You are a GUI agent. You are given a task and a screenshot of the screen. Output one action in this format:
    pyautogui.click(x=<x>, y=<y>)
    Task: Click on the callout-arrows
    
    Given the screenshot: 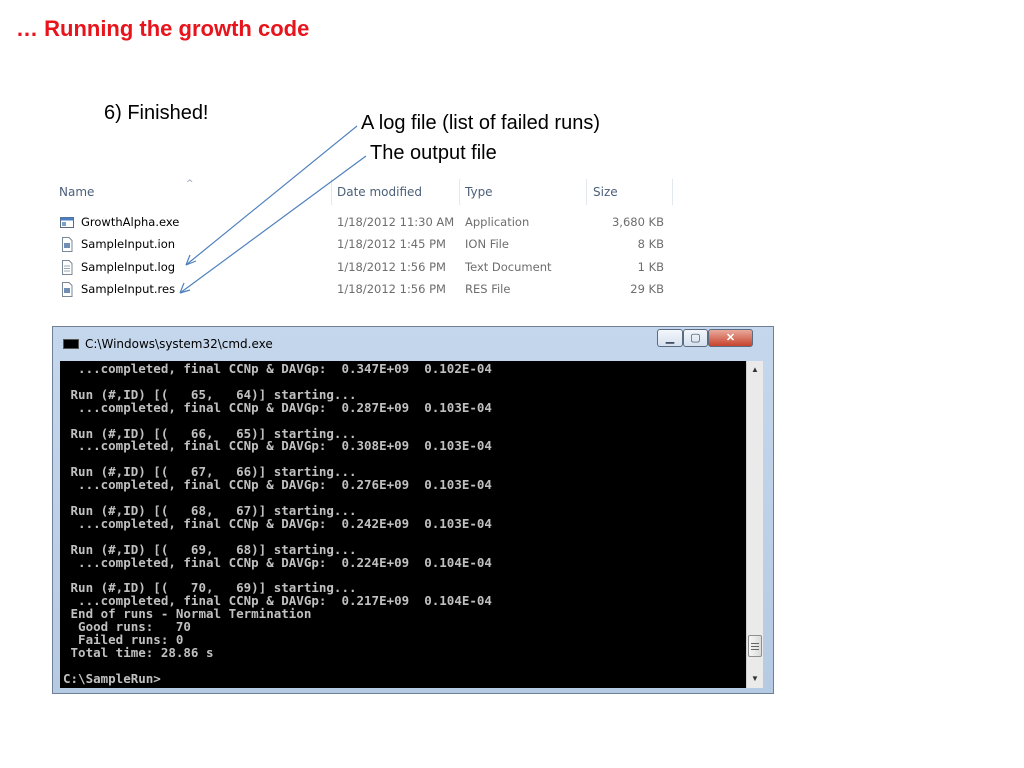 What is the action you would take?
    pyautogui.click(x=273, y=209)
    